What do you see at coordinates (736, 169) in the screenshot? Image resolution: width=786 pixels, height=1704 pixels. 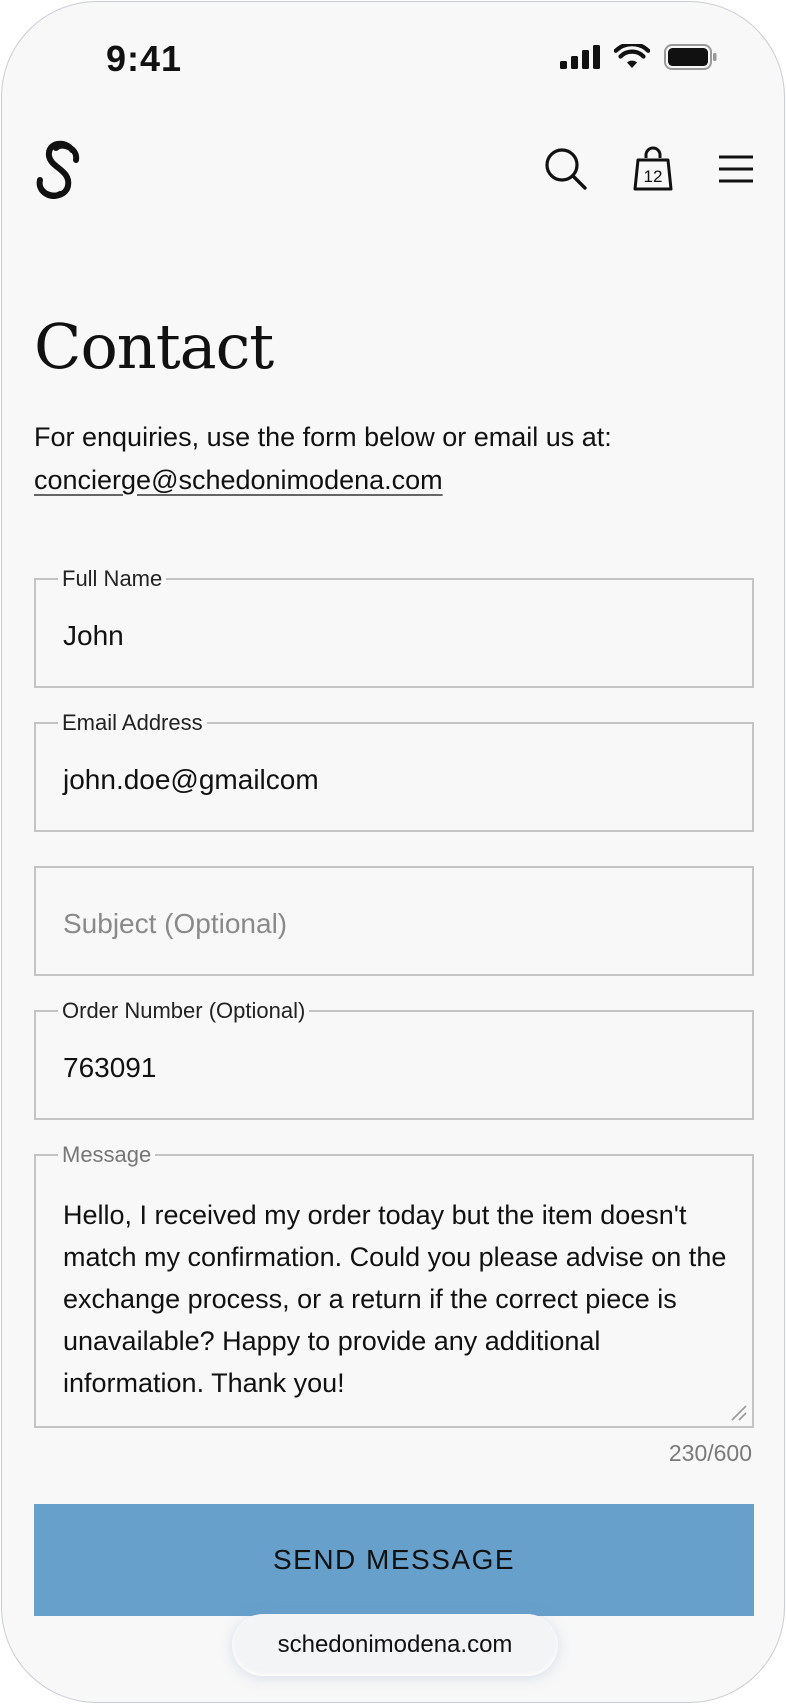 I see `menu-icon` at bounding box center [736, 169].